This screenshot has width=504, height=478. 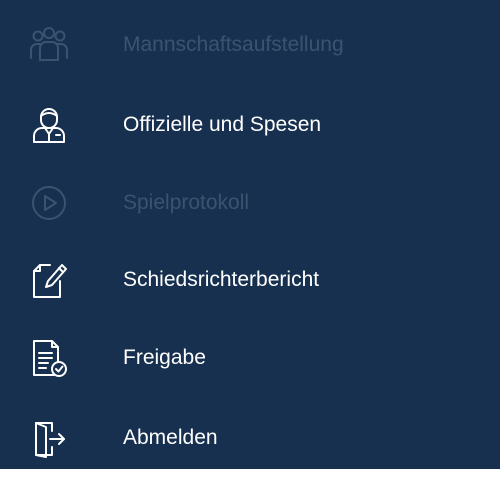 What do you see at coordinates (49, 45) in the screenshot?
I see `team-icon` at bounding box center [49, 45].